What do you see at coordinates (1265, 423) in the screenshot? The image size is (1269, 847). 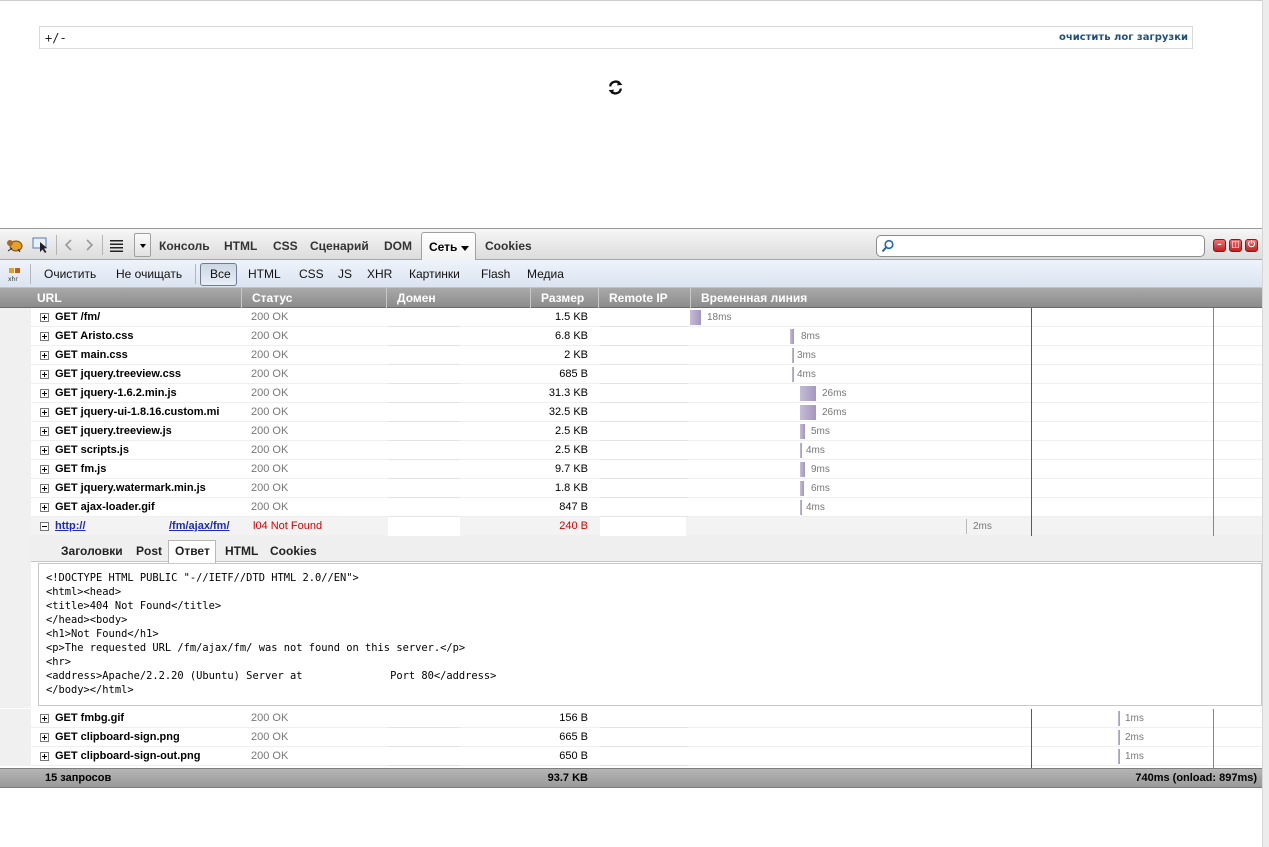 I see `scrollbar` at bounding box center [1265, 423].